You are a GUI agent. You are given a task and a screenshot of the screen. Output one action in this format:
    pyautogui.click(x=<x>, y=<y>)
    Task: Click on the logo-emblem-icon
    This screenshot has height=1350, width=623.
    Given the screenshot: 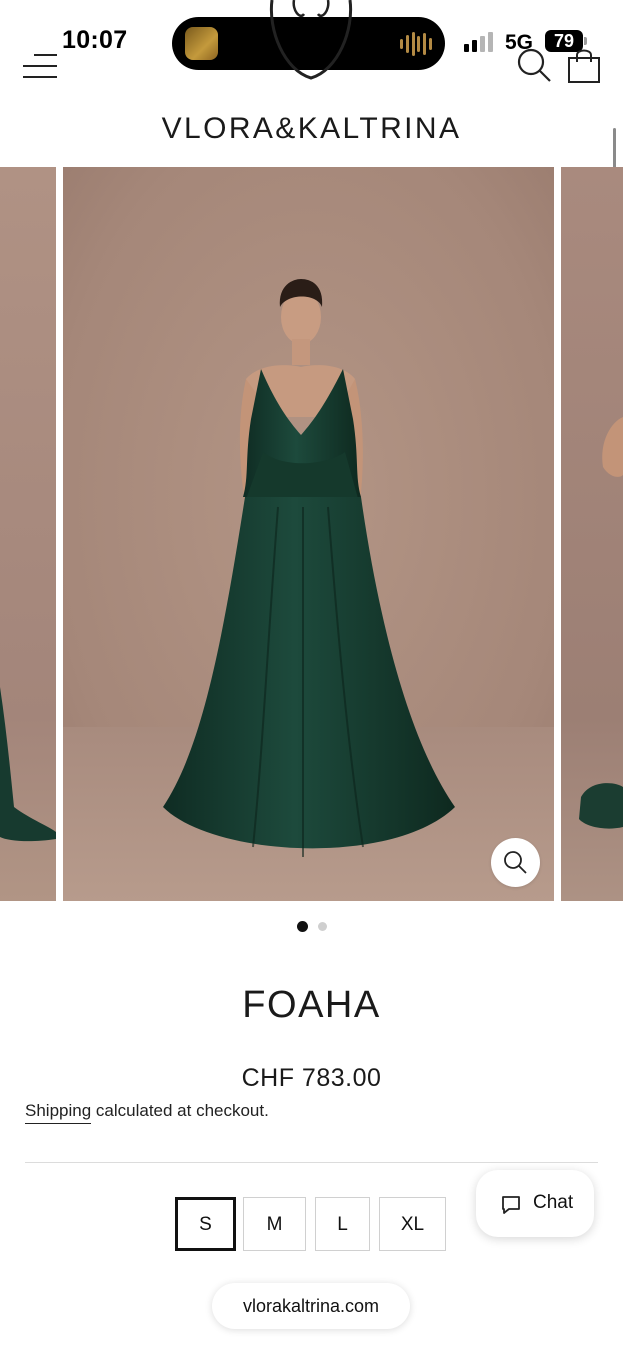 What is the action you would take?
    pyautogui.click(x=311, y=41)
    